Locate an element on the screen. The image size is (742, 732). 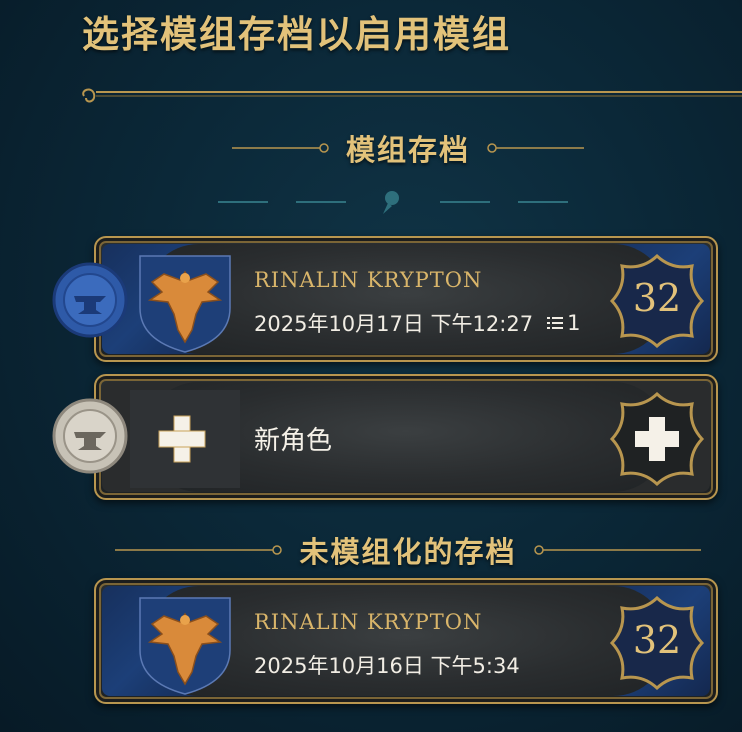
new-character-label: 新角色 is located at coordinates (293, 441).